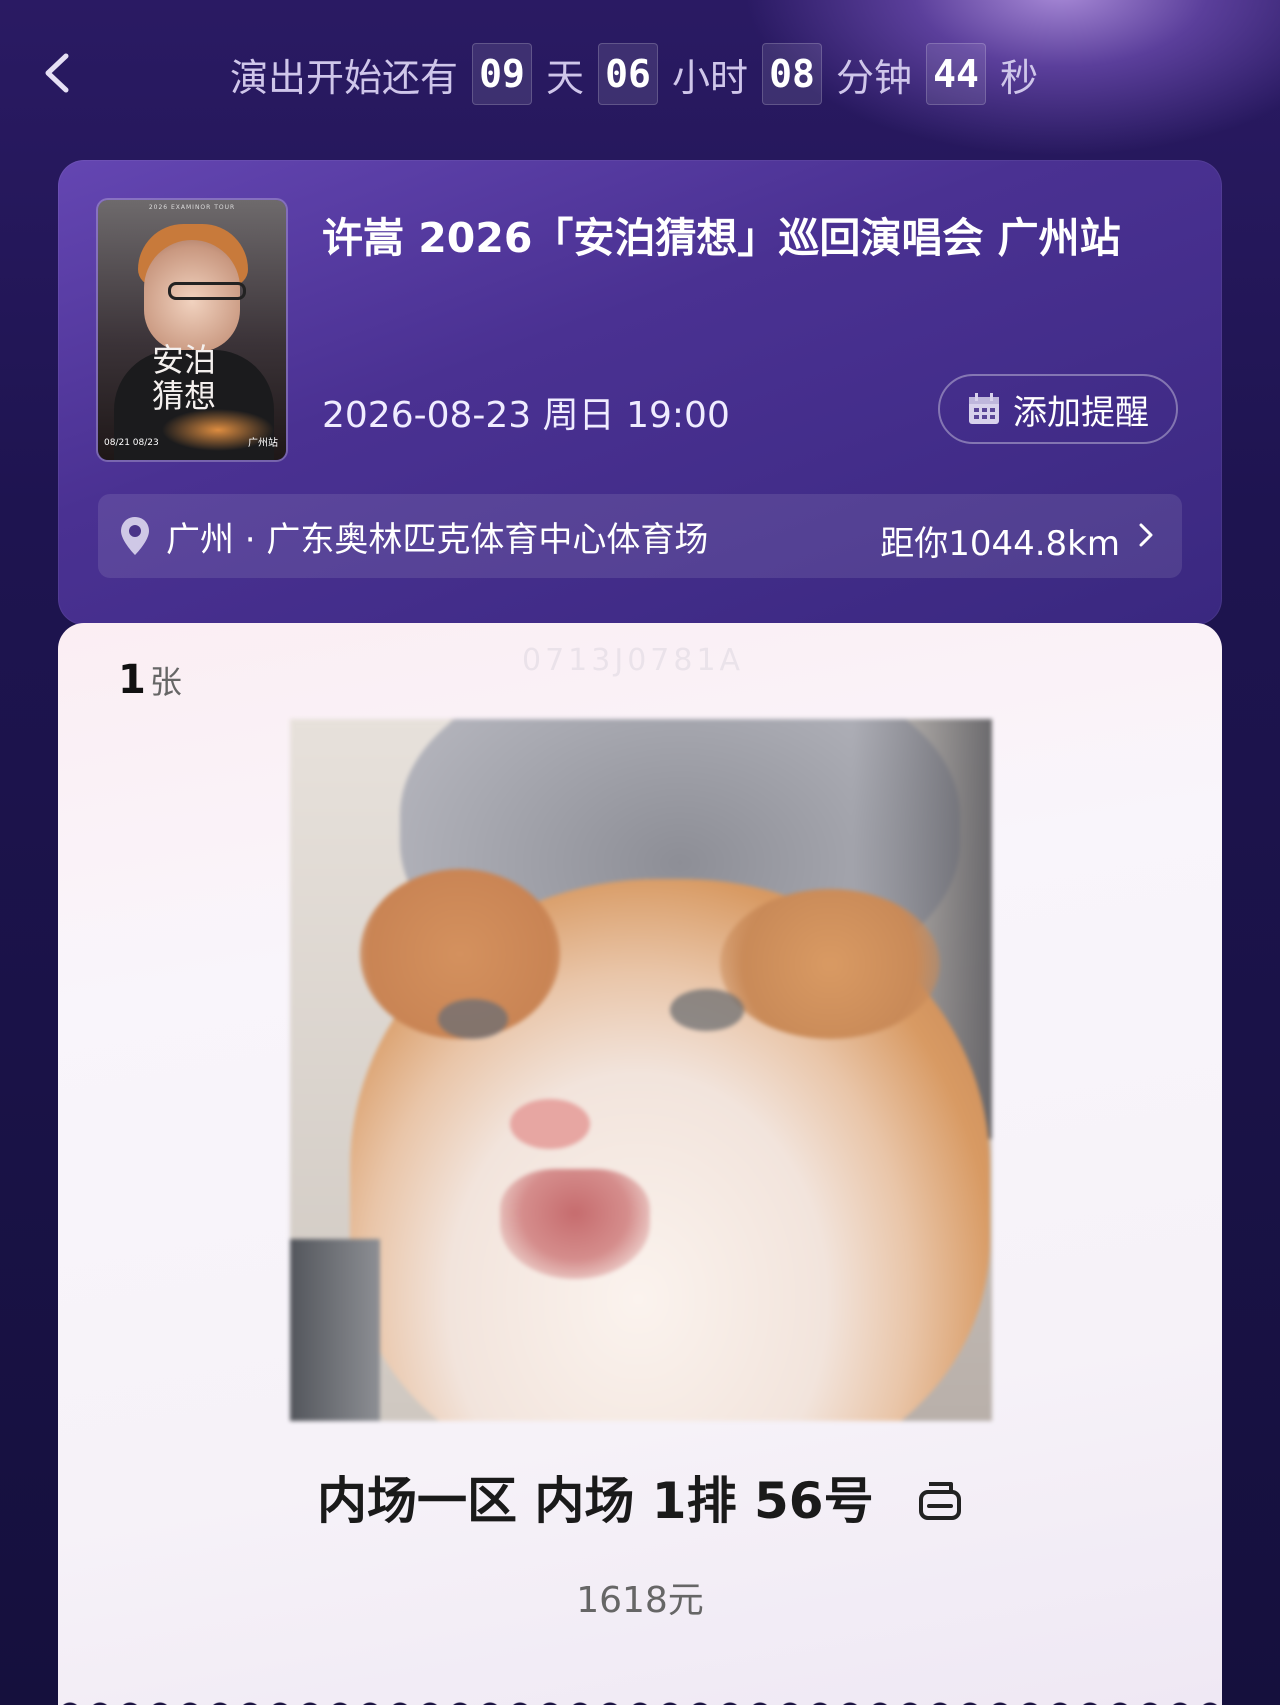 This screenshot has width=1280, height=1705. Describe the element at coordinates (830, 964) in the screenshot. I see `photo-cat-patch-right` at that location.